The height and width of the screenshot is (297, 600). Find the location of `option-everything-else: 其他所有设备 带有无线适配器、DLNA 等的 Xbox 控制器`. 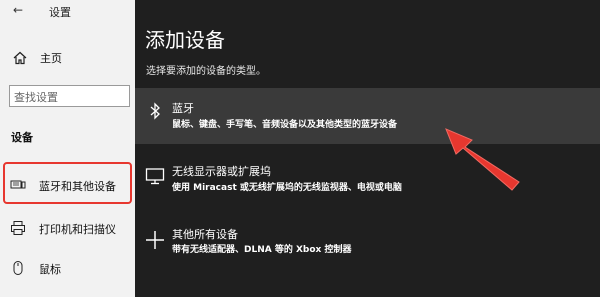

option-everything-else: 其他所有设备 带有无线适配器、DLNA 等的 Xbox 控制器 is located at coordinates (367, 243).